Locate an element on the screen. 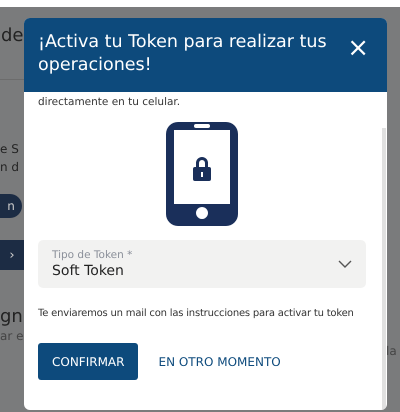 This screenshot has width=400, height=412. later-link: EN OTRO MOMENTO is located at coordinates (219, 361).